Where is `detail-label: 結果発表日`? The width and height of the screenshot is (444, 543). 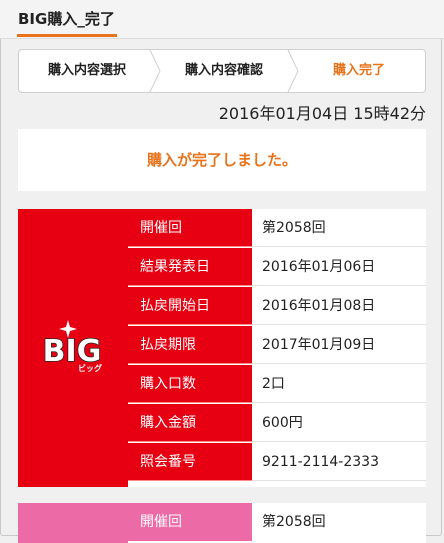 detail-label: 結果発表日 is located at coordinates (190, 267).